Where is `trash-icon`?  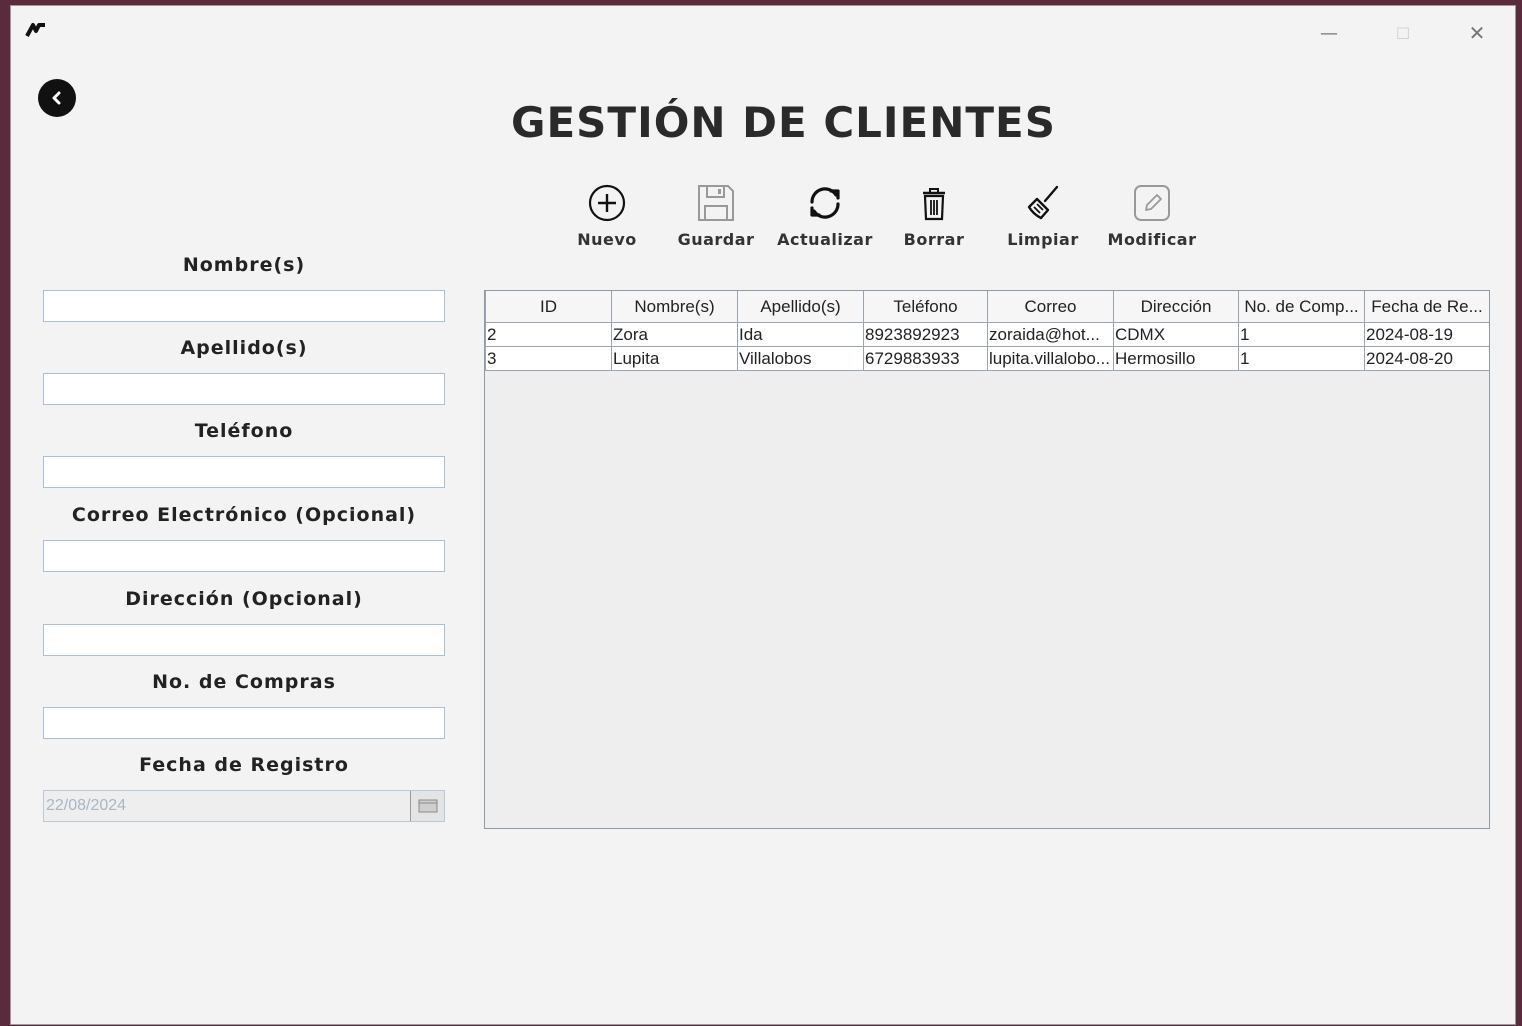
trash-icon is located at coordinates (934, 204).